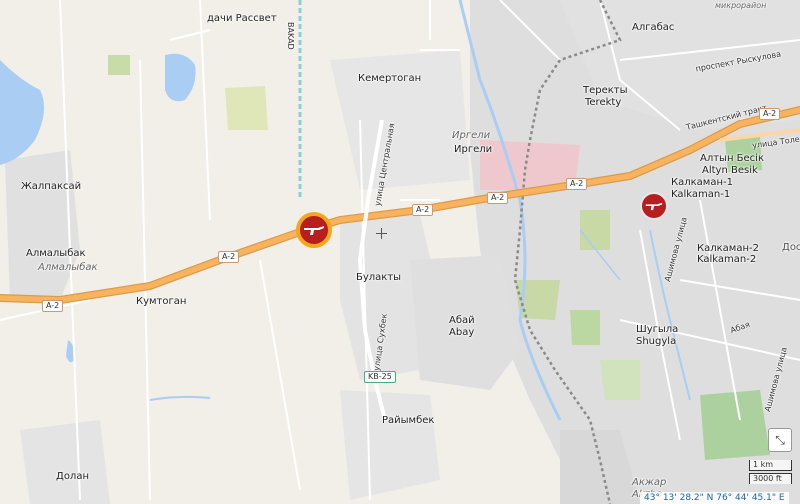 Image resolution: width=800 pixels, height=504 pixels. I want to click on place-label-kalkaman1-latin: Kalkaman-1, so click(701, 194).